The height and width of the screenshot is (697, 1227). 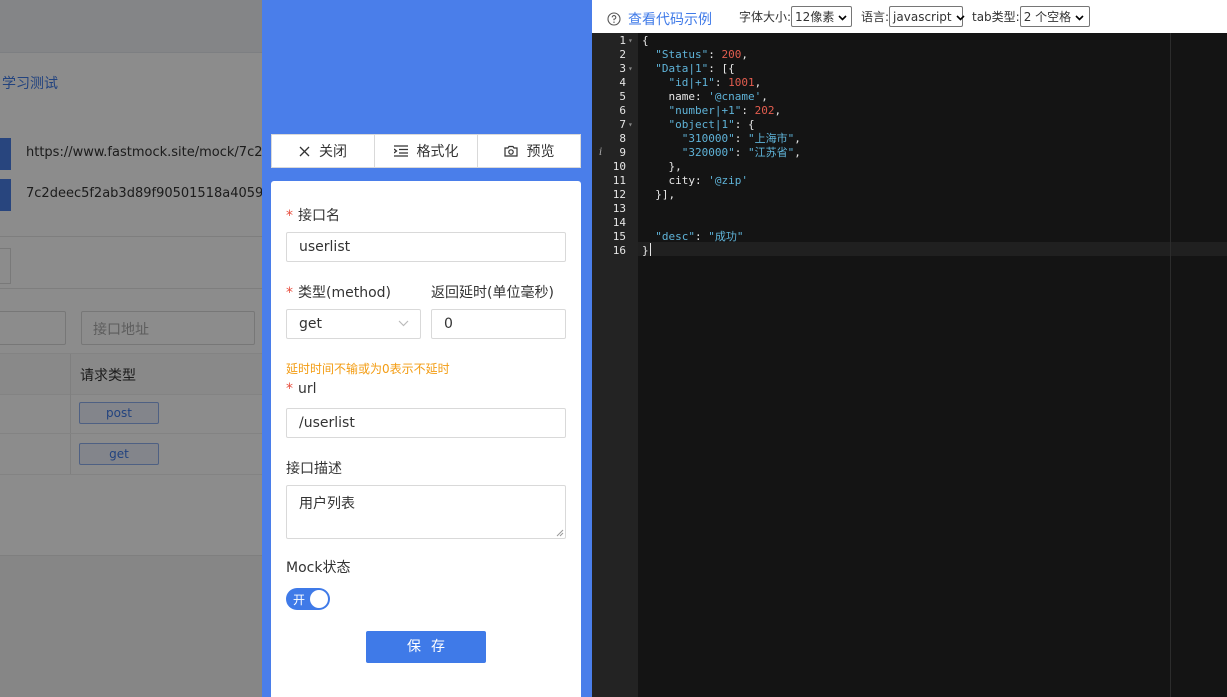 I want to click on tab-type-label: tab类型:, so click(x=996, y=17).